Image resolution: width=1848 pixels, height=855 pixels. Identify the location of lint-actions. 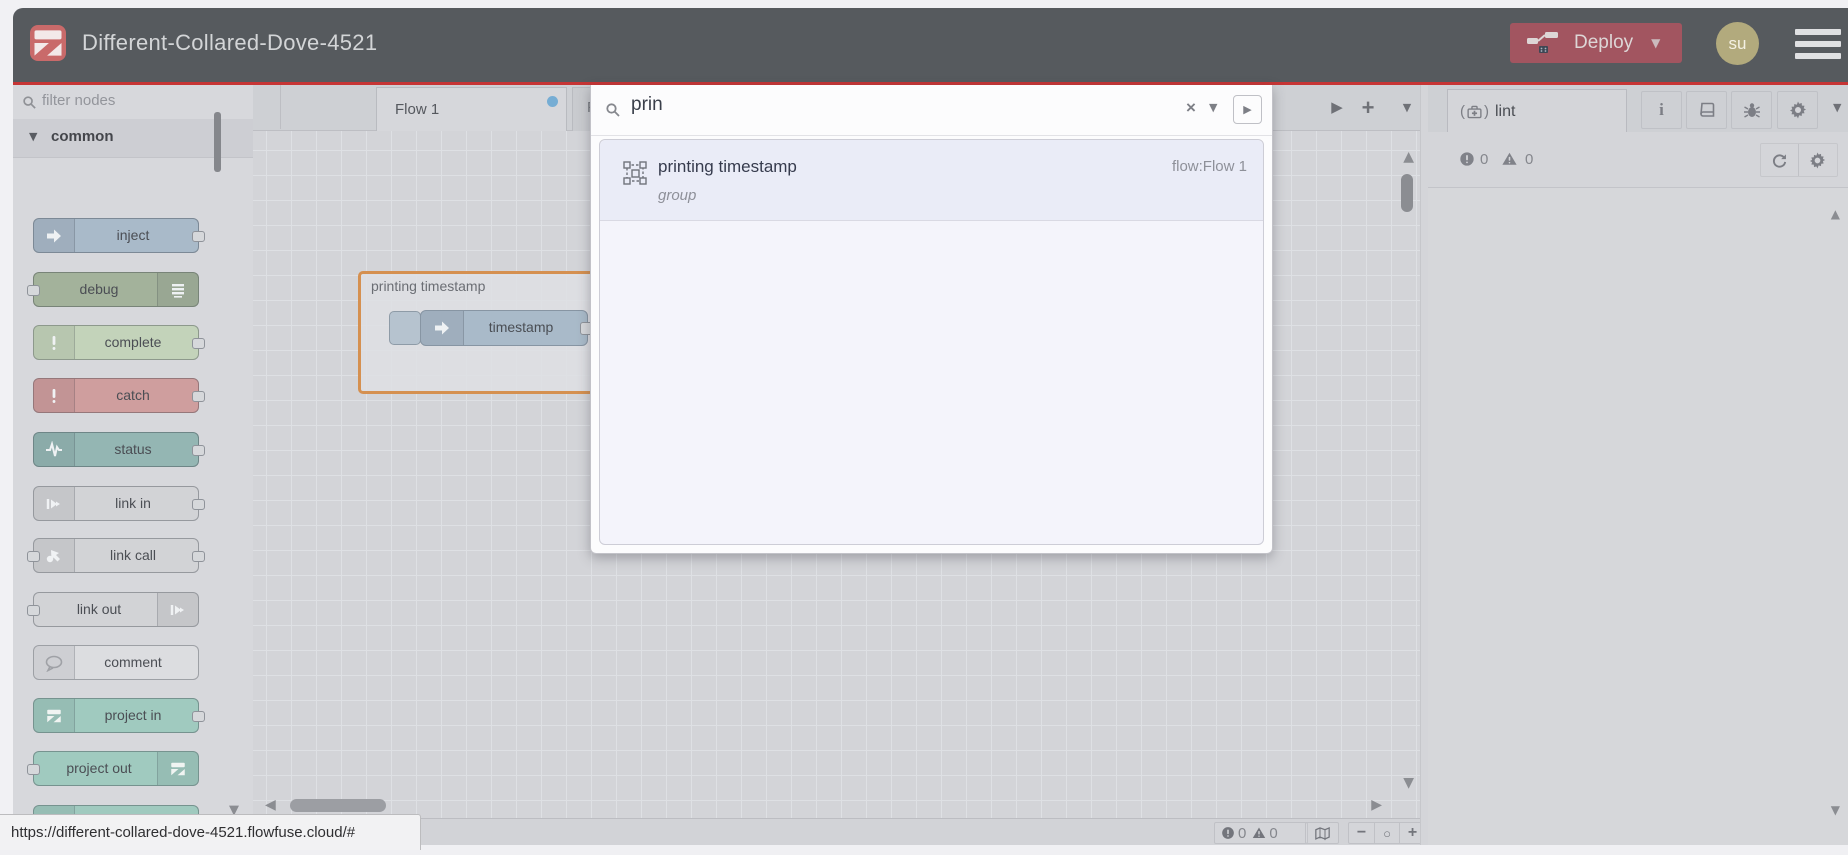
(1799, 160).